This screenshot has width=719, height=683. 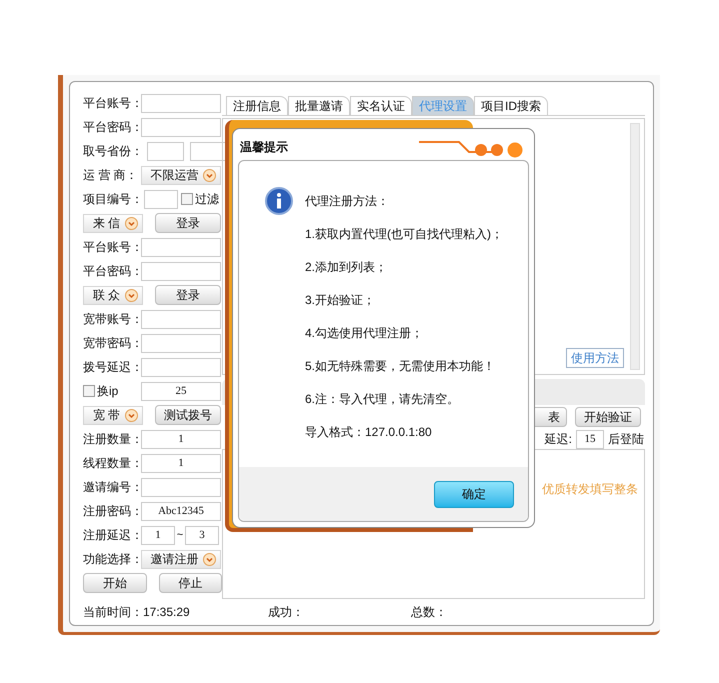 What do you see at coordinates (188, 415) in the screenshot?
I see `button: 测试拨号` at bounding box center [188, 415].